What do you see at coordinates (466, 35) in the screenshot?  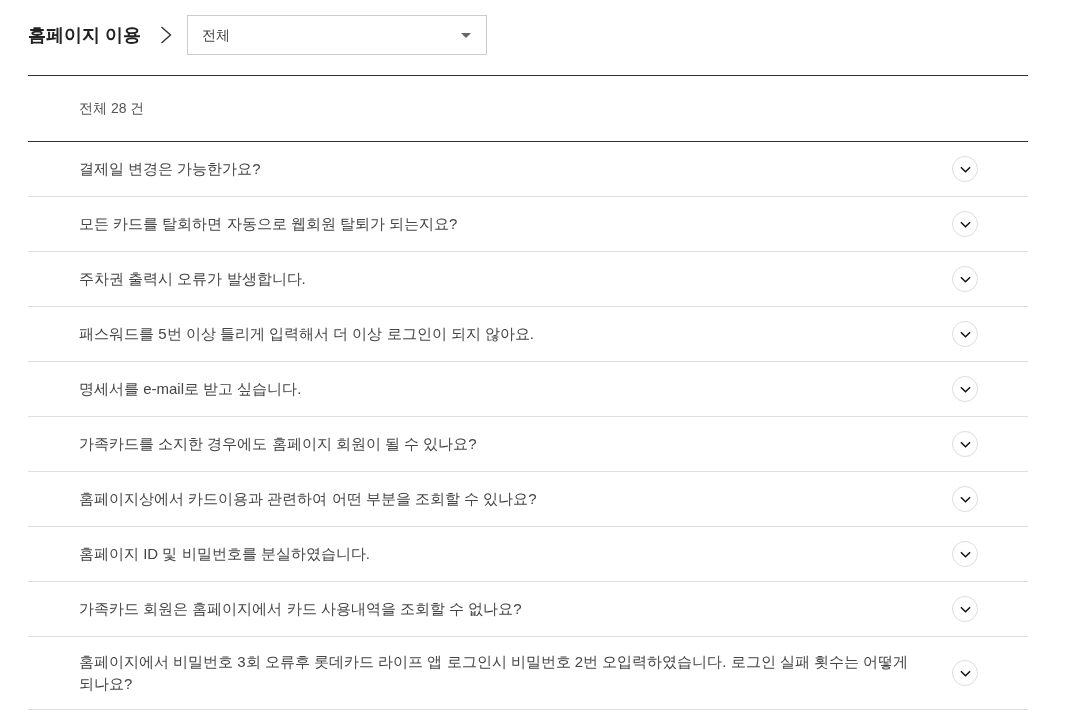 I see `caret-down-icon` at bounding box center [466, 35].